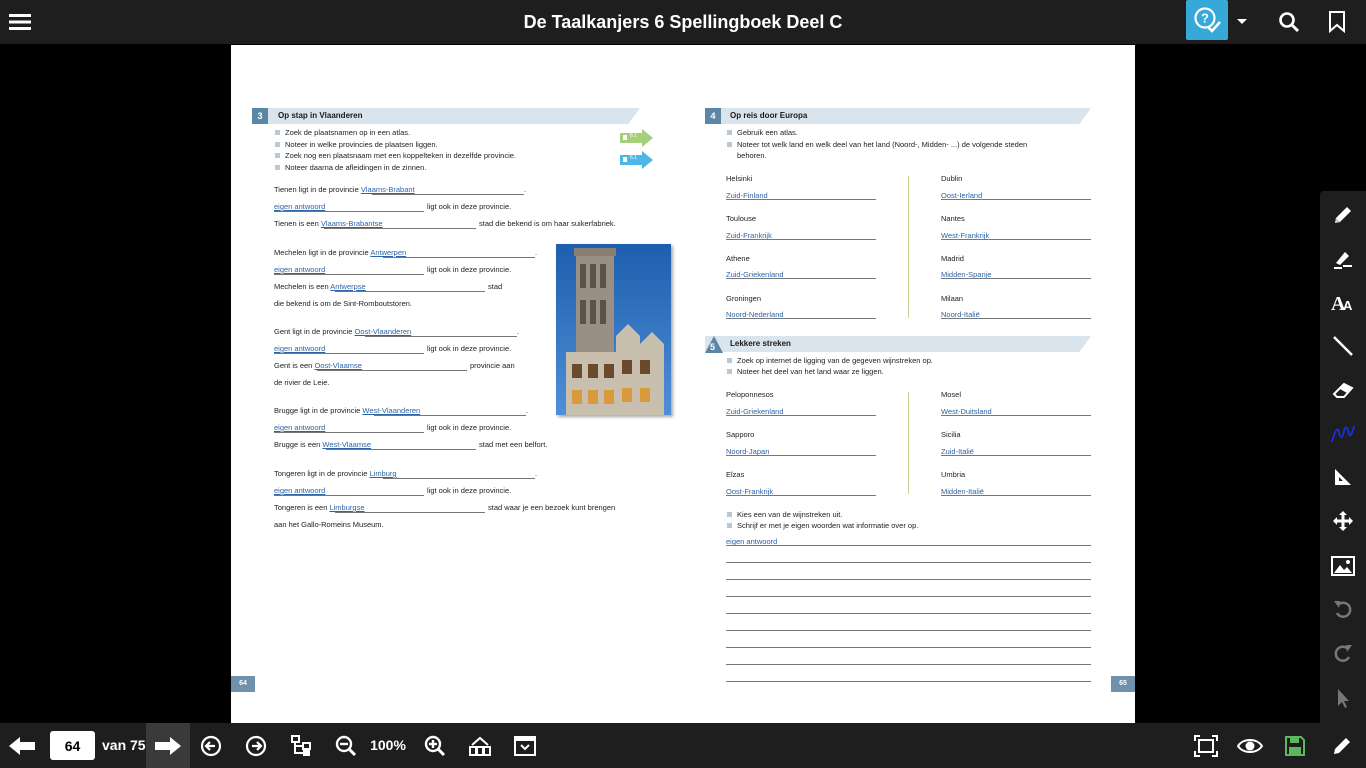  What do you see at coordinates (348, 132) in the screenshot?
I see `instruction: Zoek de plaatsnamen op in een atlas.` at bounding box center [348, 132].